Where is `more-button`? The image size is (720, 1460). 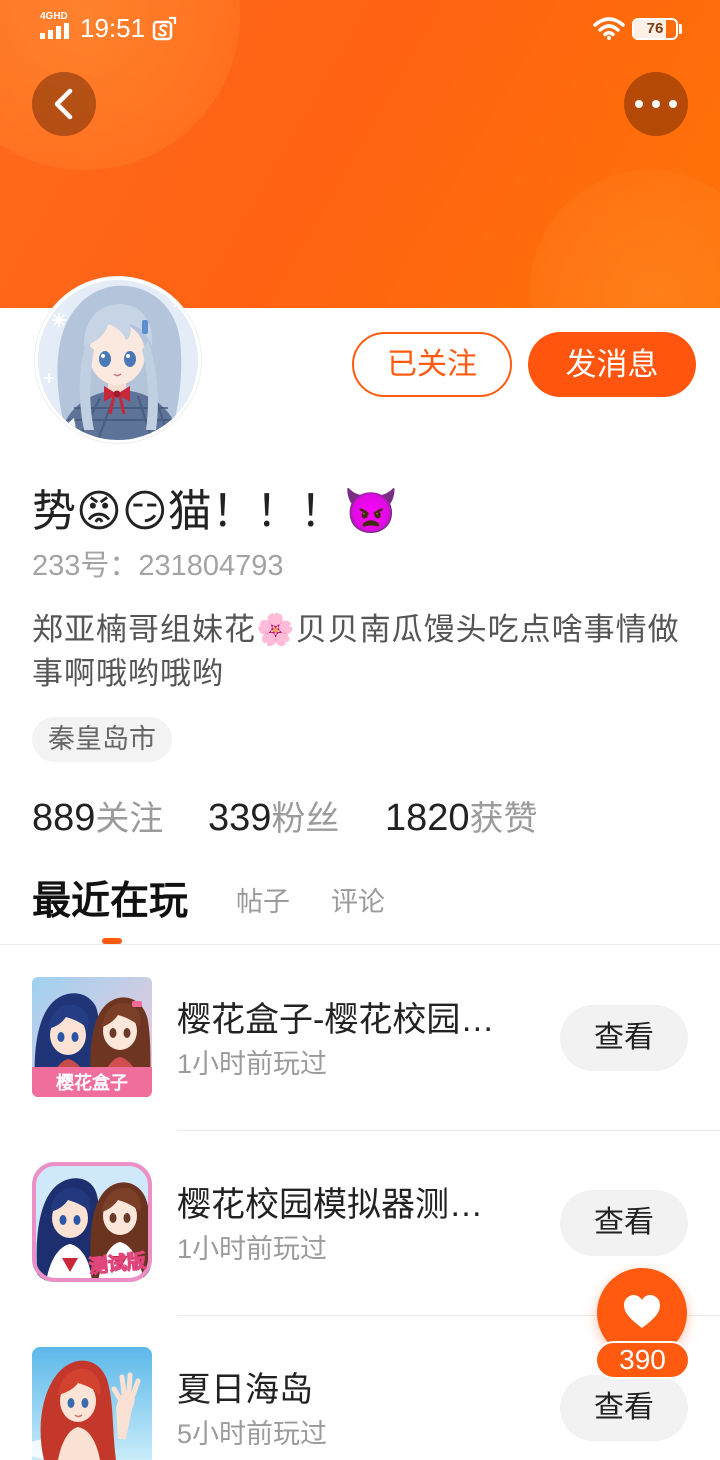
more-button is located at coordinates (656, 104).